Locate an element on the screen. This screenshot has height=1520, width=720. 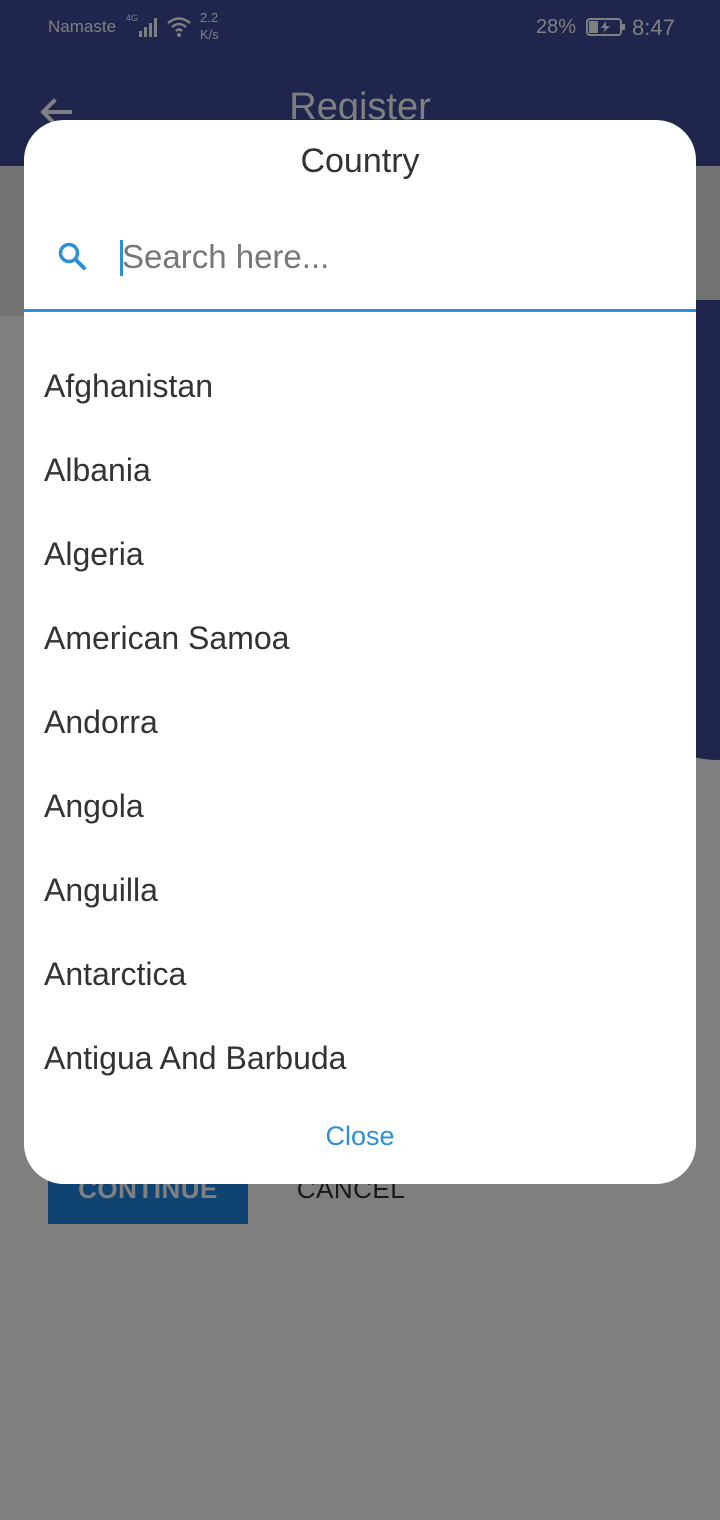
country-item-albania: Albania is located at coordinates (360, 470).